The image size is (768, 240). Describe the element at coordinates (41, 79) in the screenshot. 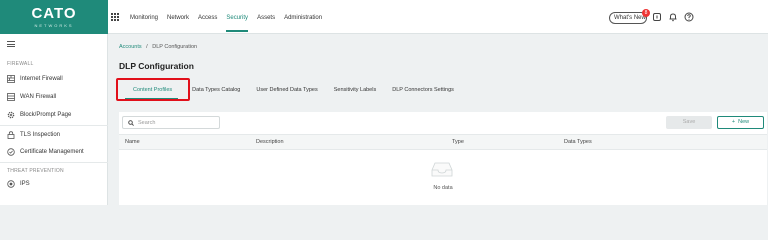

I see `sidebar-item-label: Internet Firewall` at that location.